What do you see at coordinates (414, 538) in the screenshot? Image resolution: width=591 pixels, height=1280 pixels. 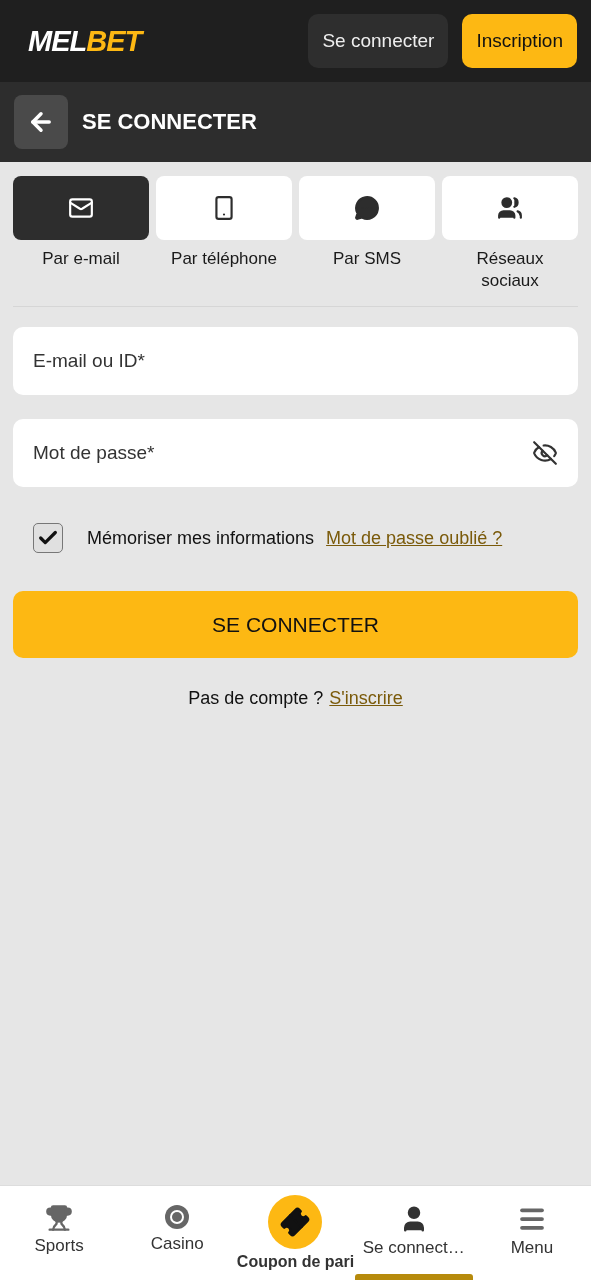 I see `forgot-password-link: Mot de passe oublié ?` at bounding box center [414, 538].